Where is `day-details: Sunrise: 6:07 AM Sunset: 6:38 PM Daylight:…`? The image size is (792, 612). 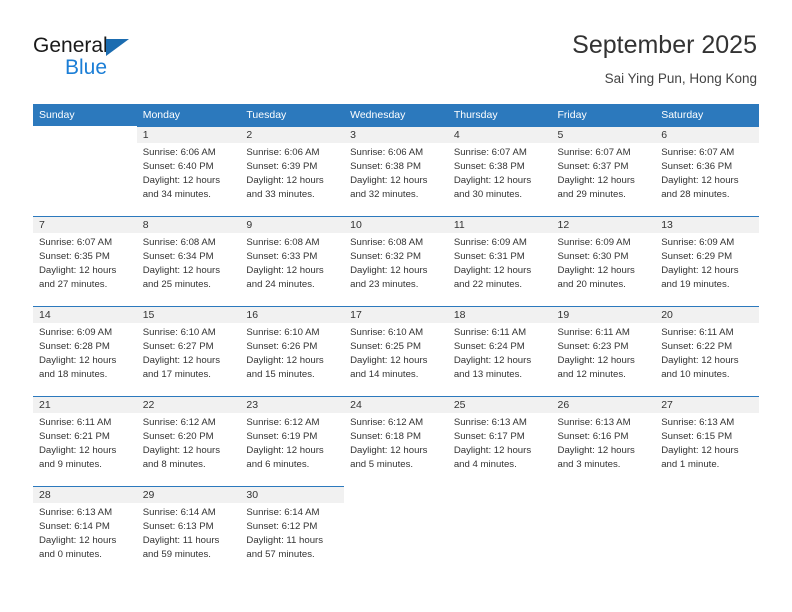
day-details: Sunrise: 6:07 AM Sunset: 6:38 PM Daylight:… is located at coordinates (500, 172).